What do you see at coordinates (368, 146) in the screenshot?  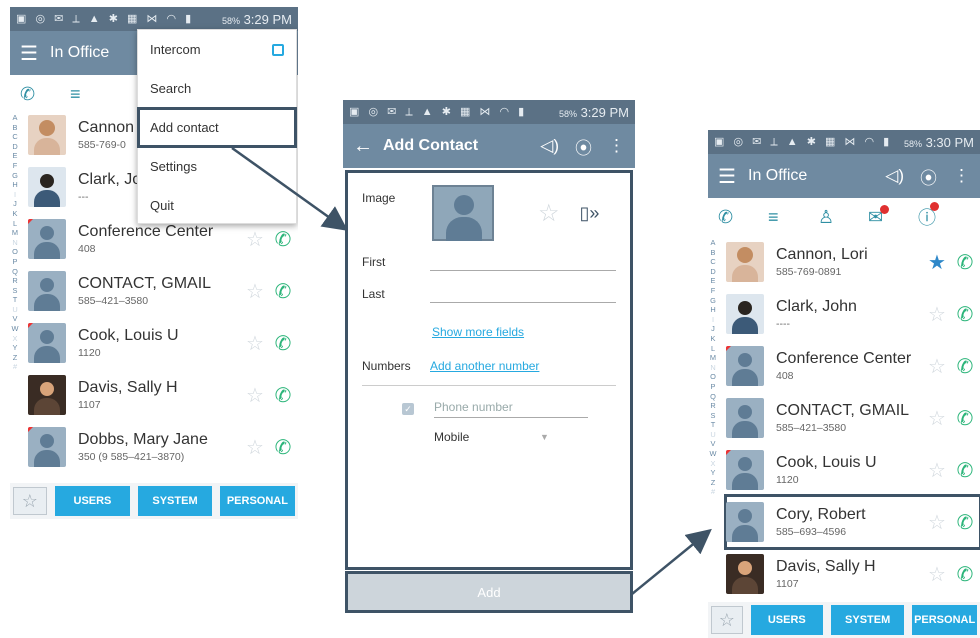 I see `back-arrow-icon: ←` at bounding box center [368, 146].